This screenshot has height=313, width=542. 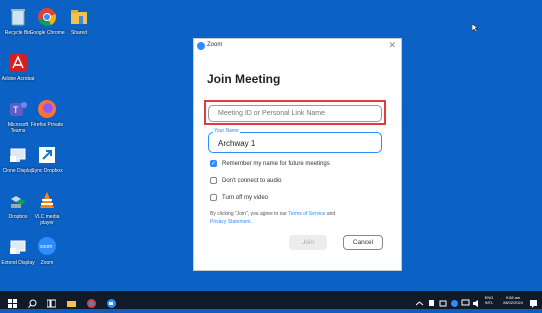 I want to click on svg-text: T, so click(x=16, y=110).